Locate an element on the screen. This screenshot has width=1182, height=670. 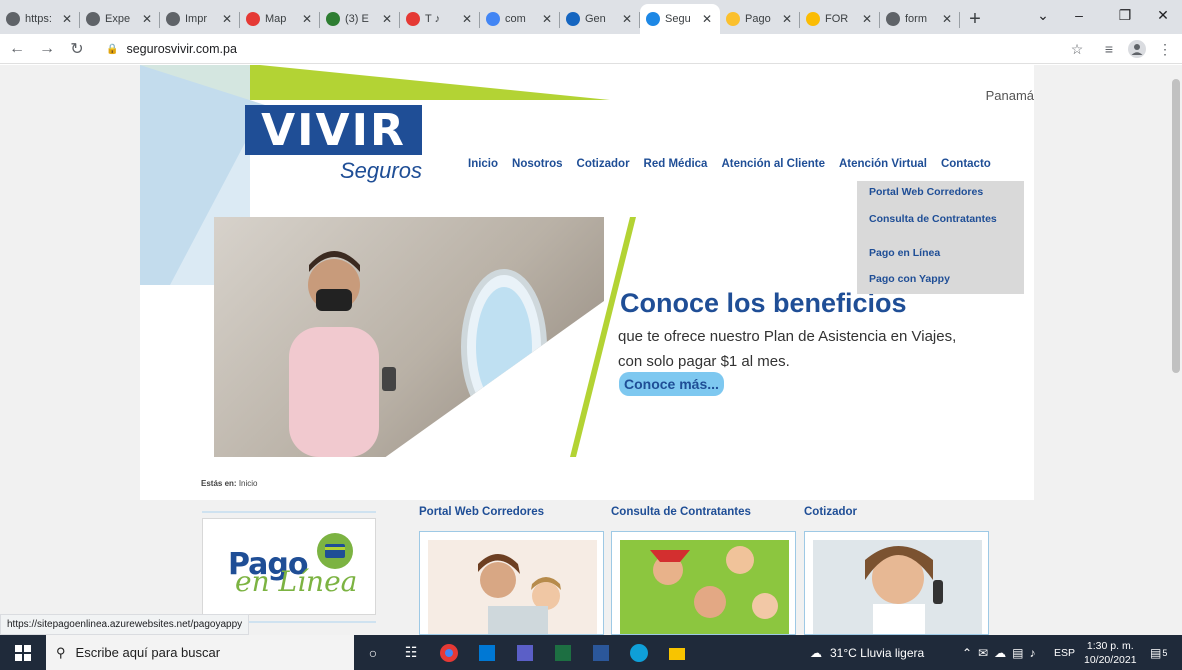
language-indicator: ESP is located at coordinates (1064, 652).